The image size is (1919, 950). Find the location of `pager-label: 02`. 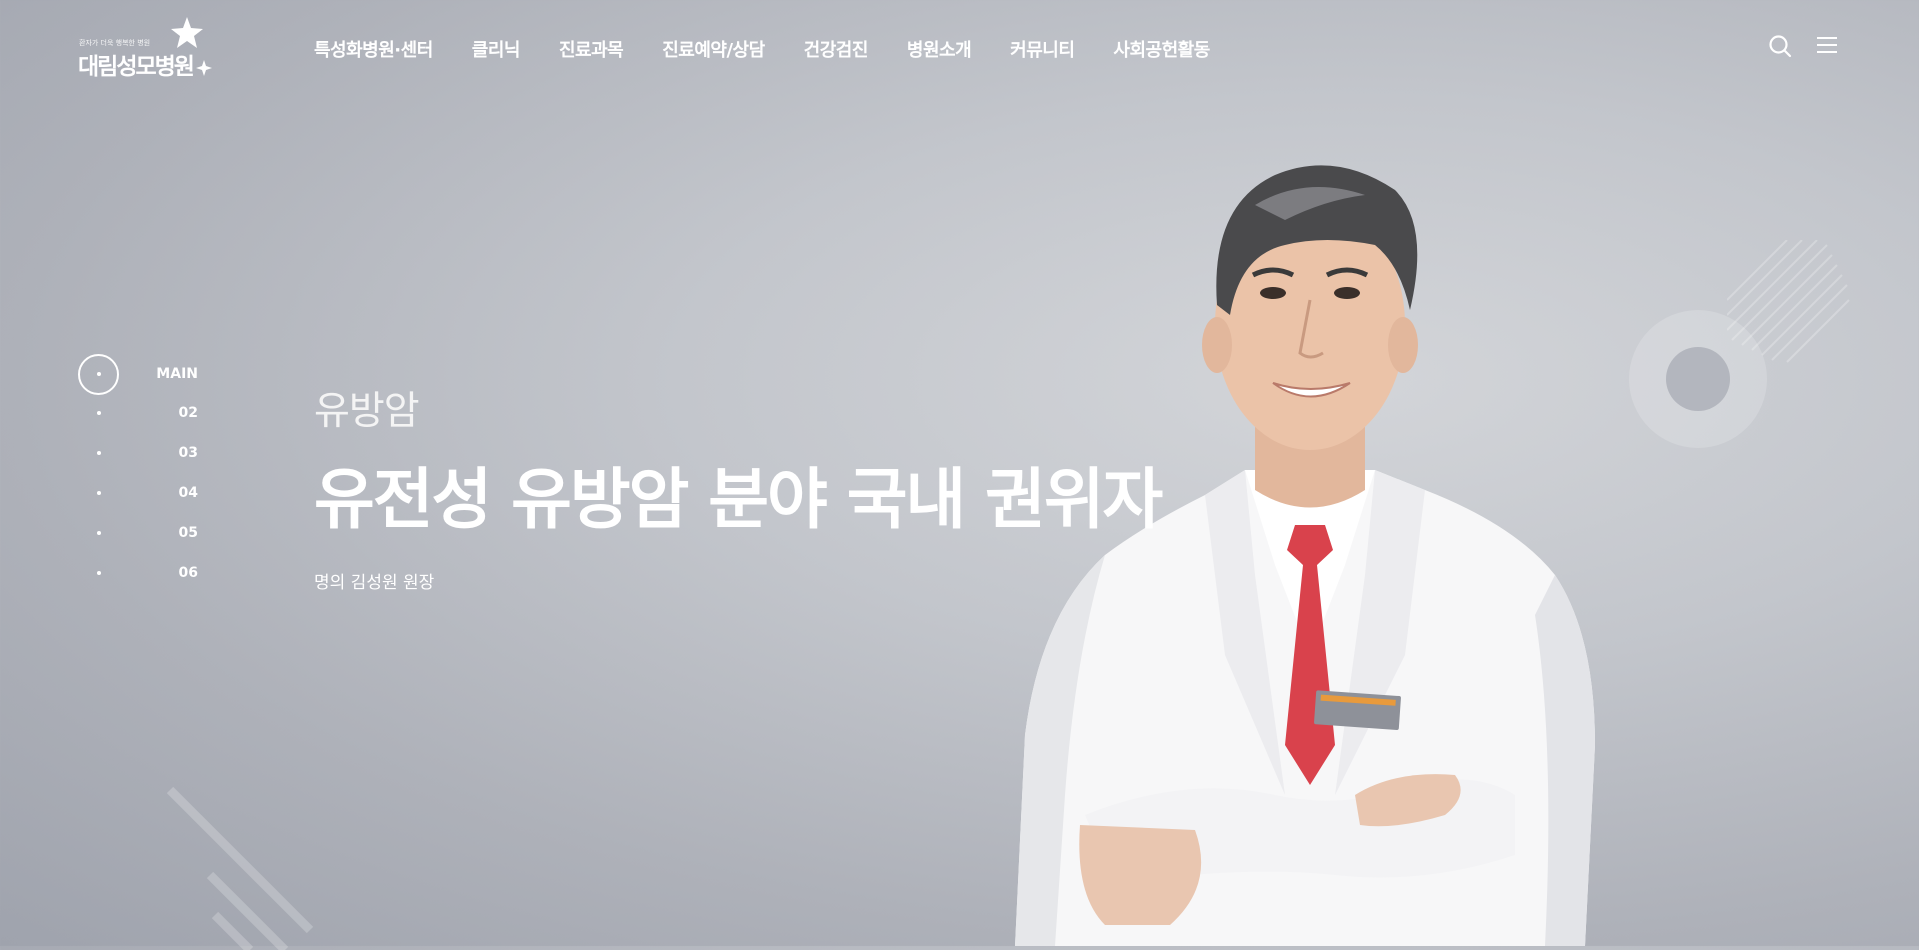

pager-label: 02 is located at coordinates (188, 413).